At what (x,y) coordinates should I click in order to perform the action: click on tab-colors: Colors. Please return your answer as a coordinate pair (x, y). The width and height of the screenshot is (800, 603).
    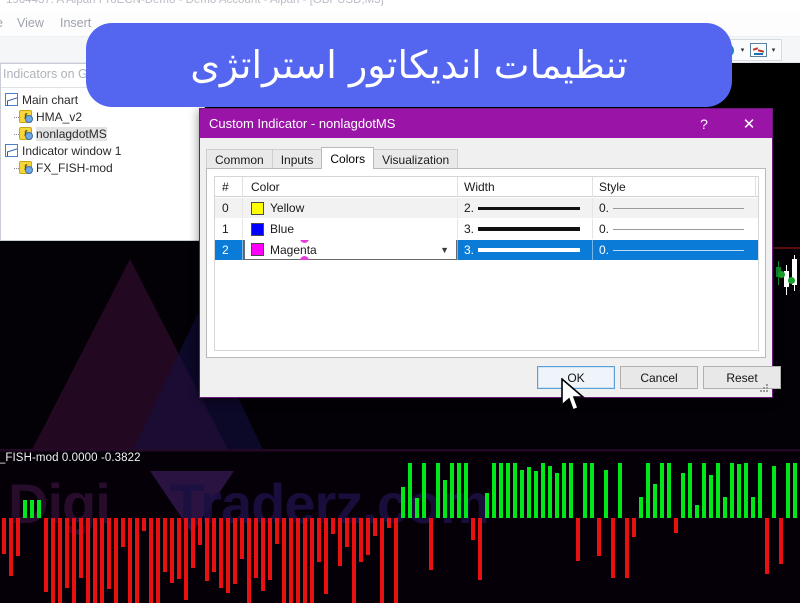
    Looking at the image, I should click on (348, 158).